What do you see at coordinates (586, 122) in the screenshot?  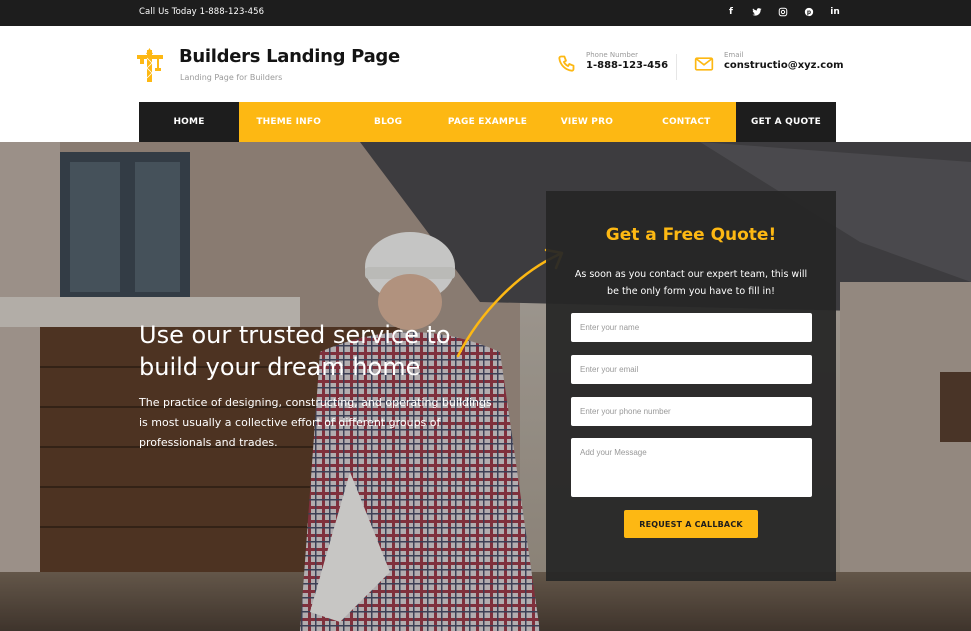 I see `nav-view-pro: VIEW PRO` at bounding box center [586, 122].